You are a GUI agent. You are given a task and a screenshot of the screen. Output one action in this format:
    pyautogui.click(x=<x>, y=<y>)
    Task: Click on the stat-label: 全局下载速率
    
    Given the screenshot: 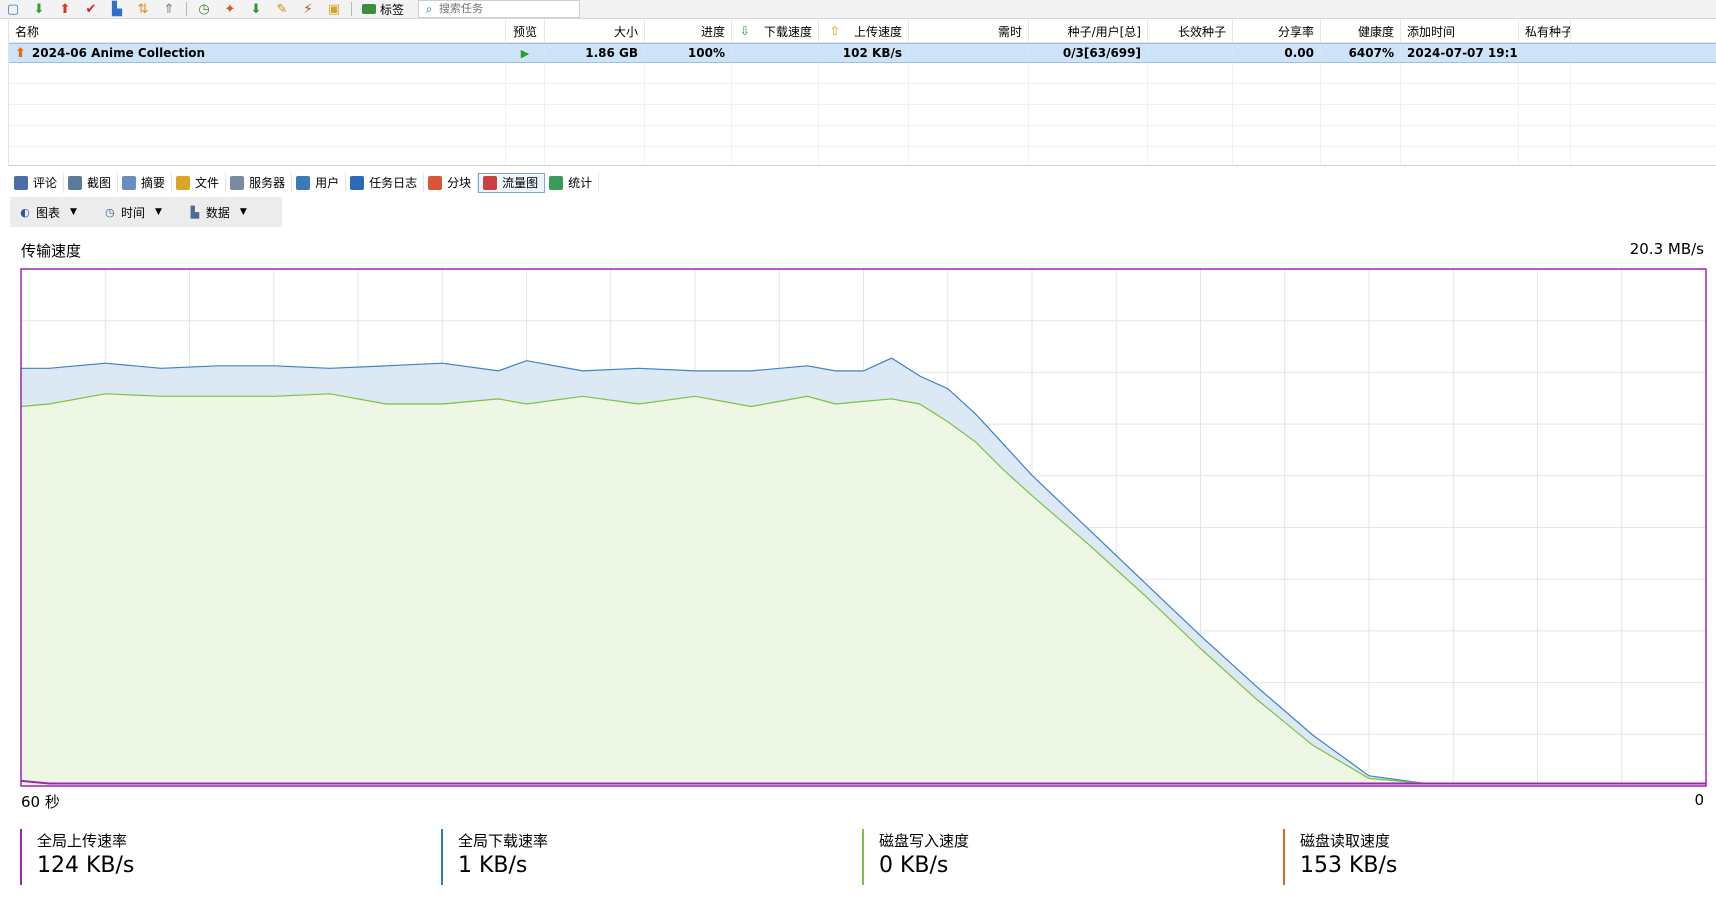 What is the action you would take?
    pyautogui.click(x=503, y=841)
    